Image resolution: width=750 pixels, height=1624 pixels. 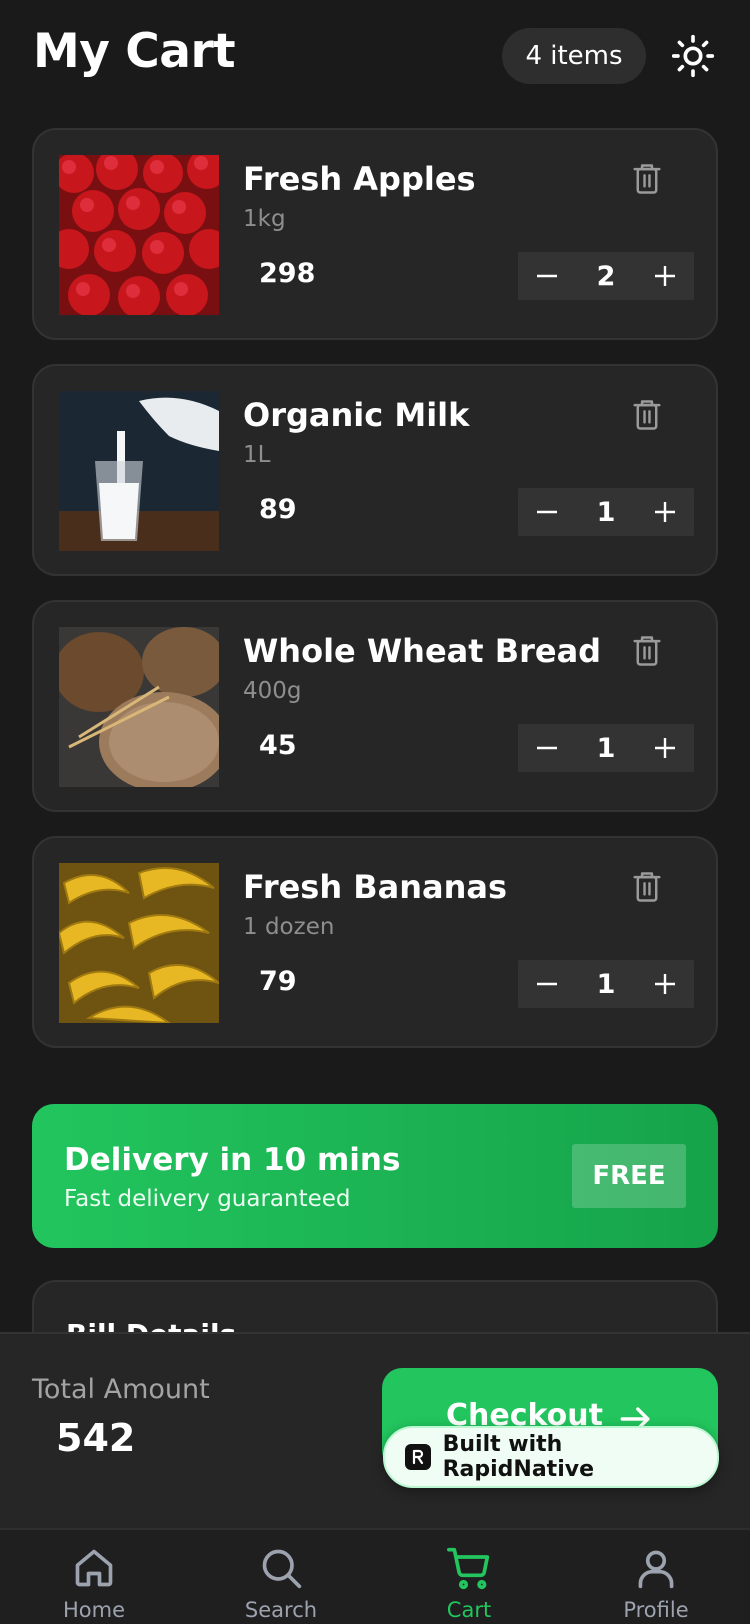 What do you see at coordinates (375, 470) in the screenshot?
I see `cart-item: Organic Milk 1L 89 1` at bounding box center [375, 470].